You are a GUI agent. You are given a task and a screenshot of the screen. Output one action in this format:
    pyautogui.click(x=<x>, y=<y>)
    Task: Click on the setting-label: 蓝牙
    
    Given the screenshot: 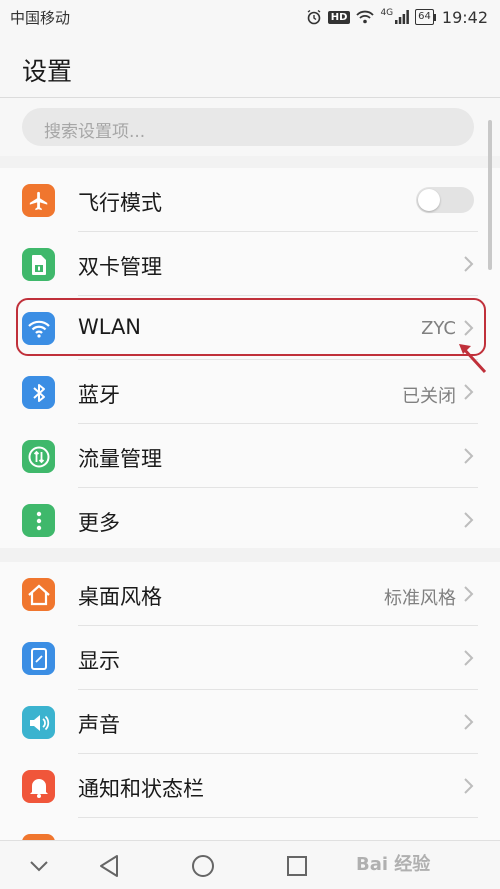 What is the action you would take?
    pyautogui.click(x=99, y=395)
    